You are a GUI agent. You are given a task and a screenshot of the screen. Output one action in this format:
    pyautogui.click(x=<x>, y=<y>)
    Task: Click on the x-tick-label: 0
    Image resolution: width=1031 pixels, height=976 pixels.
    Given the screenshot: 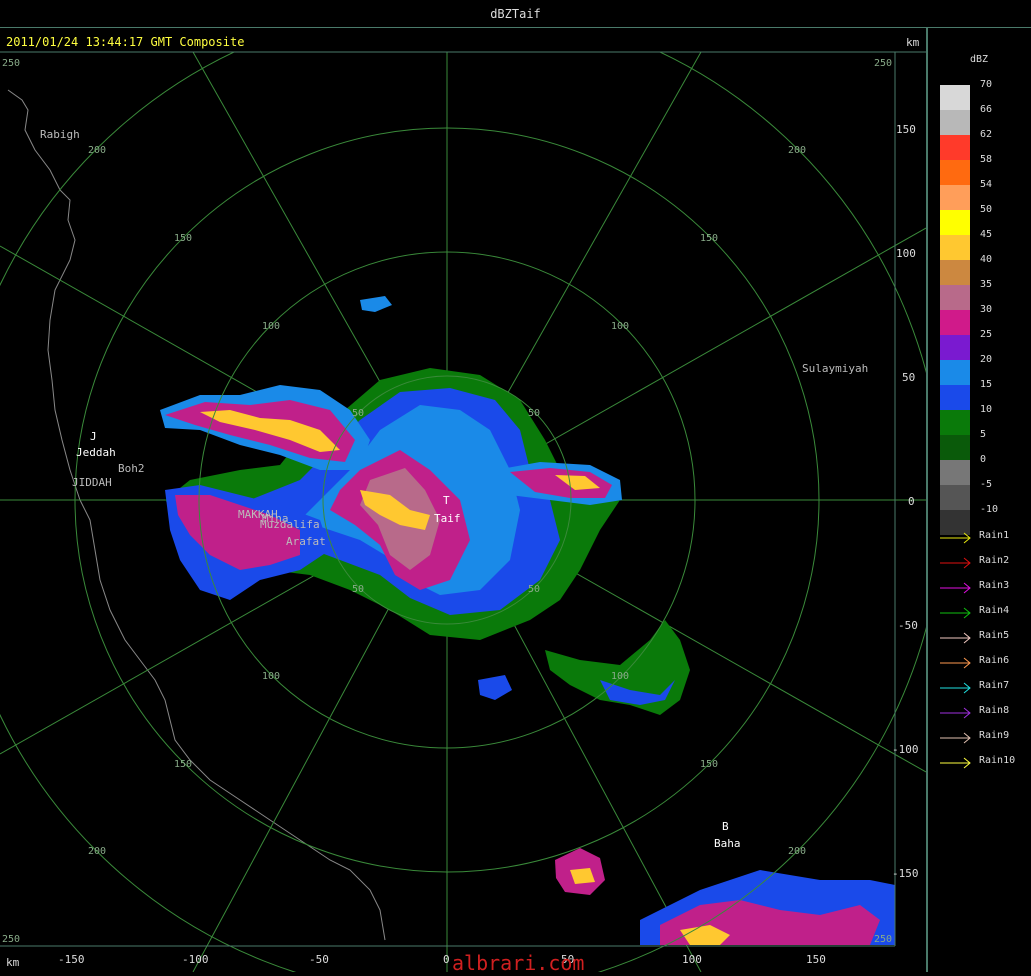 What is the action you would take?
    pyautogui.click(x=446, y=959)
    